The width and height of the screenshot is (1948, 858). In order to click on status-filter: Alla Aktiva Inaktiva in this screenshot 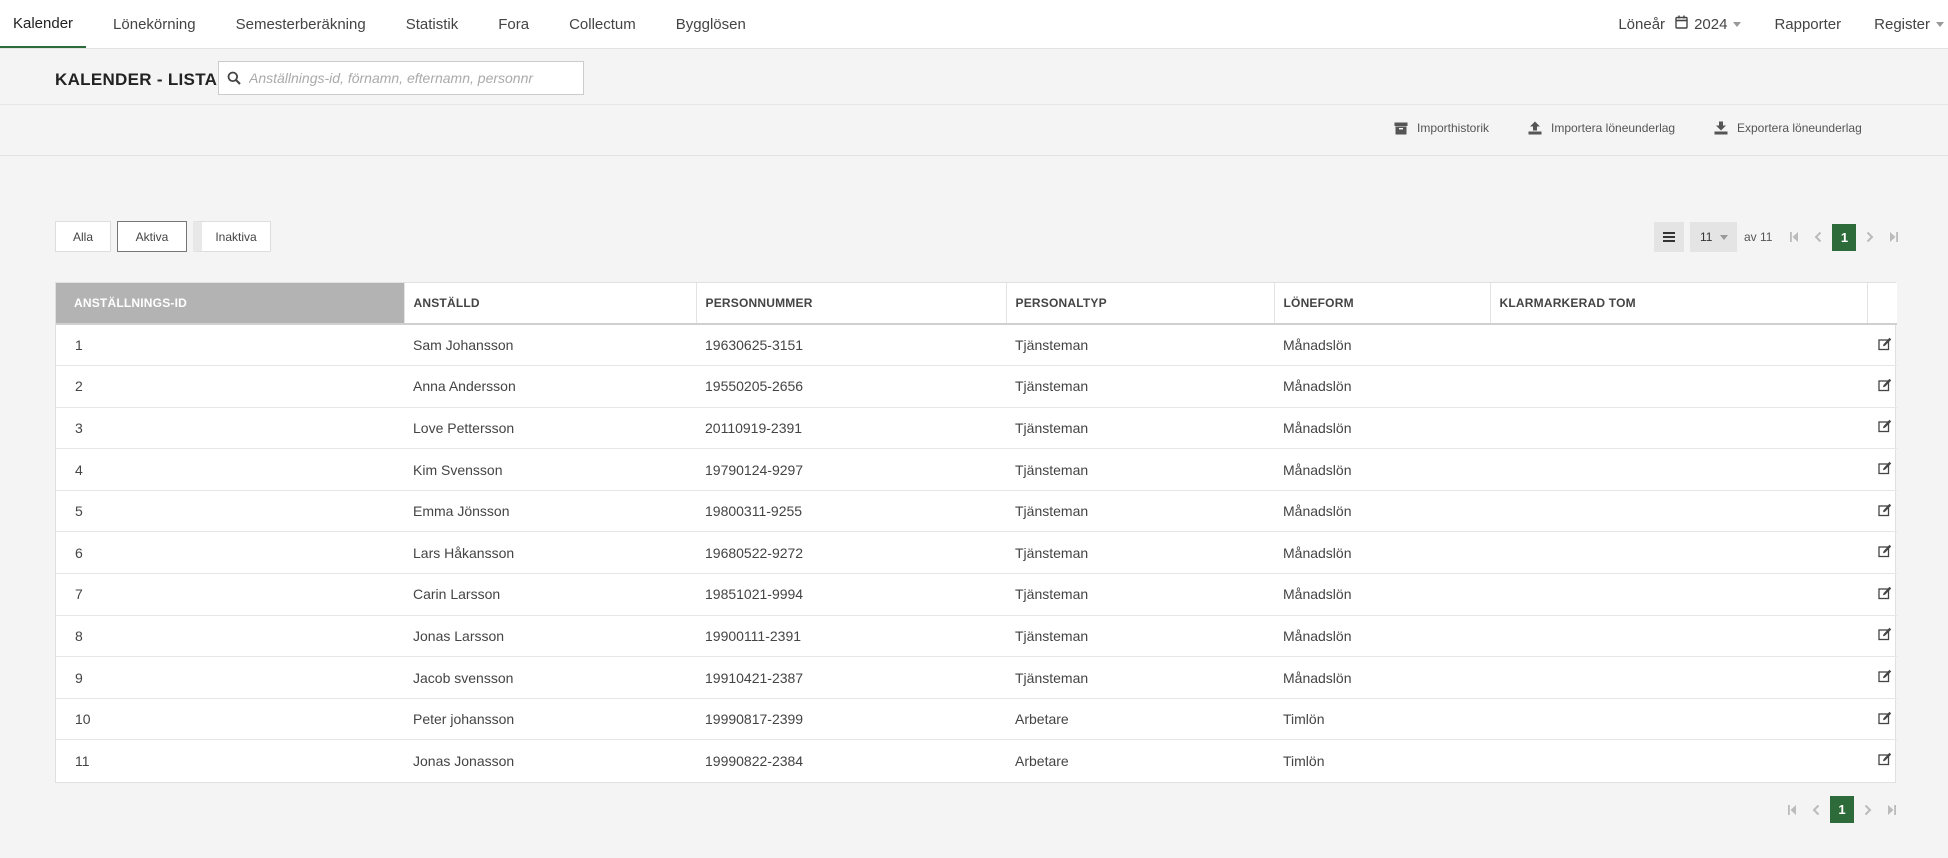, I will do `click(166, 236)`.